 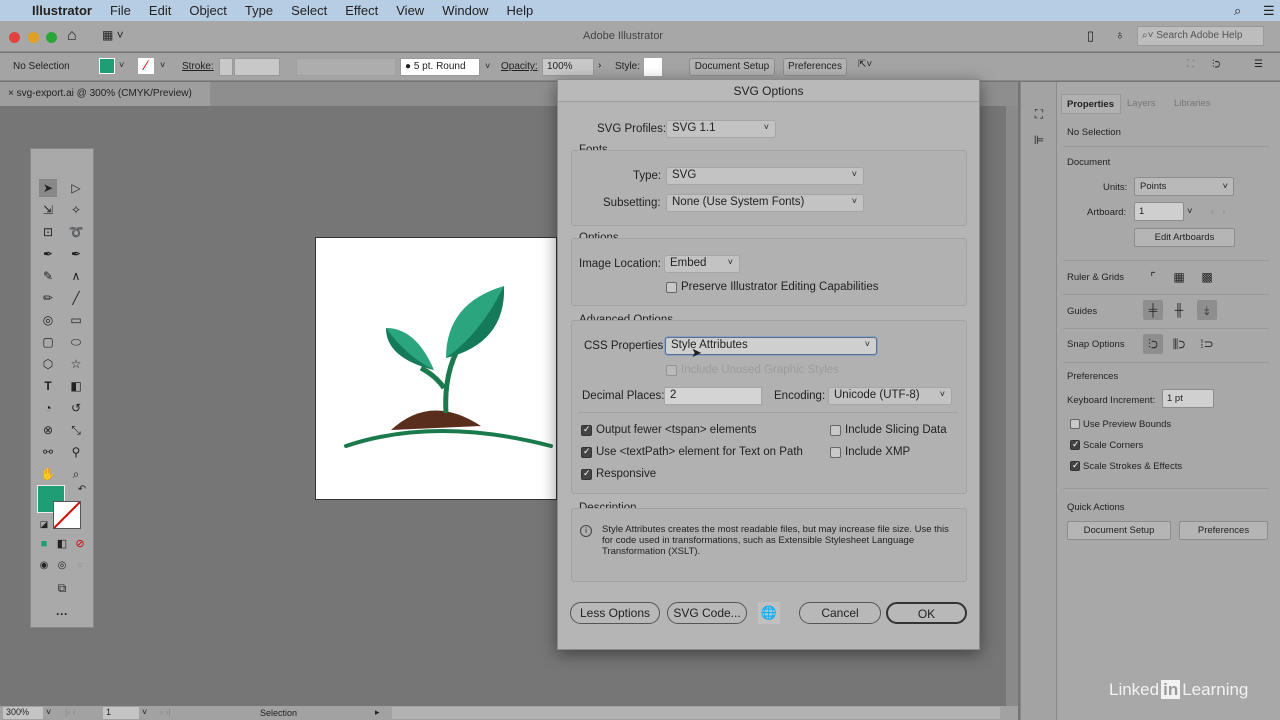 What do you see at coordinates (586, 430) in the screenshot?
I see `output-fewer-tspan-checkbox` at bounding box center [586, 430].